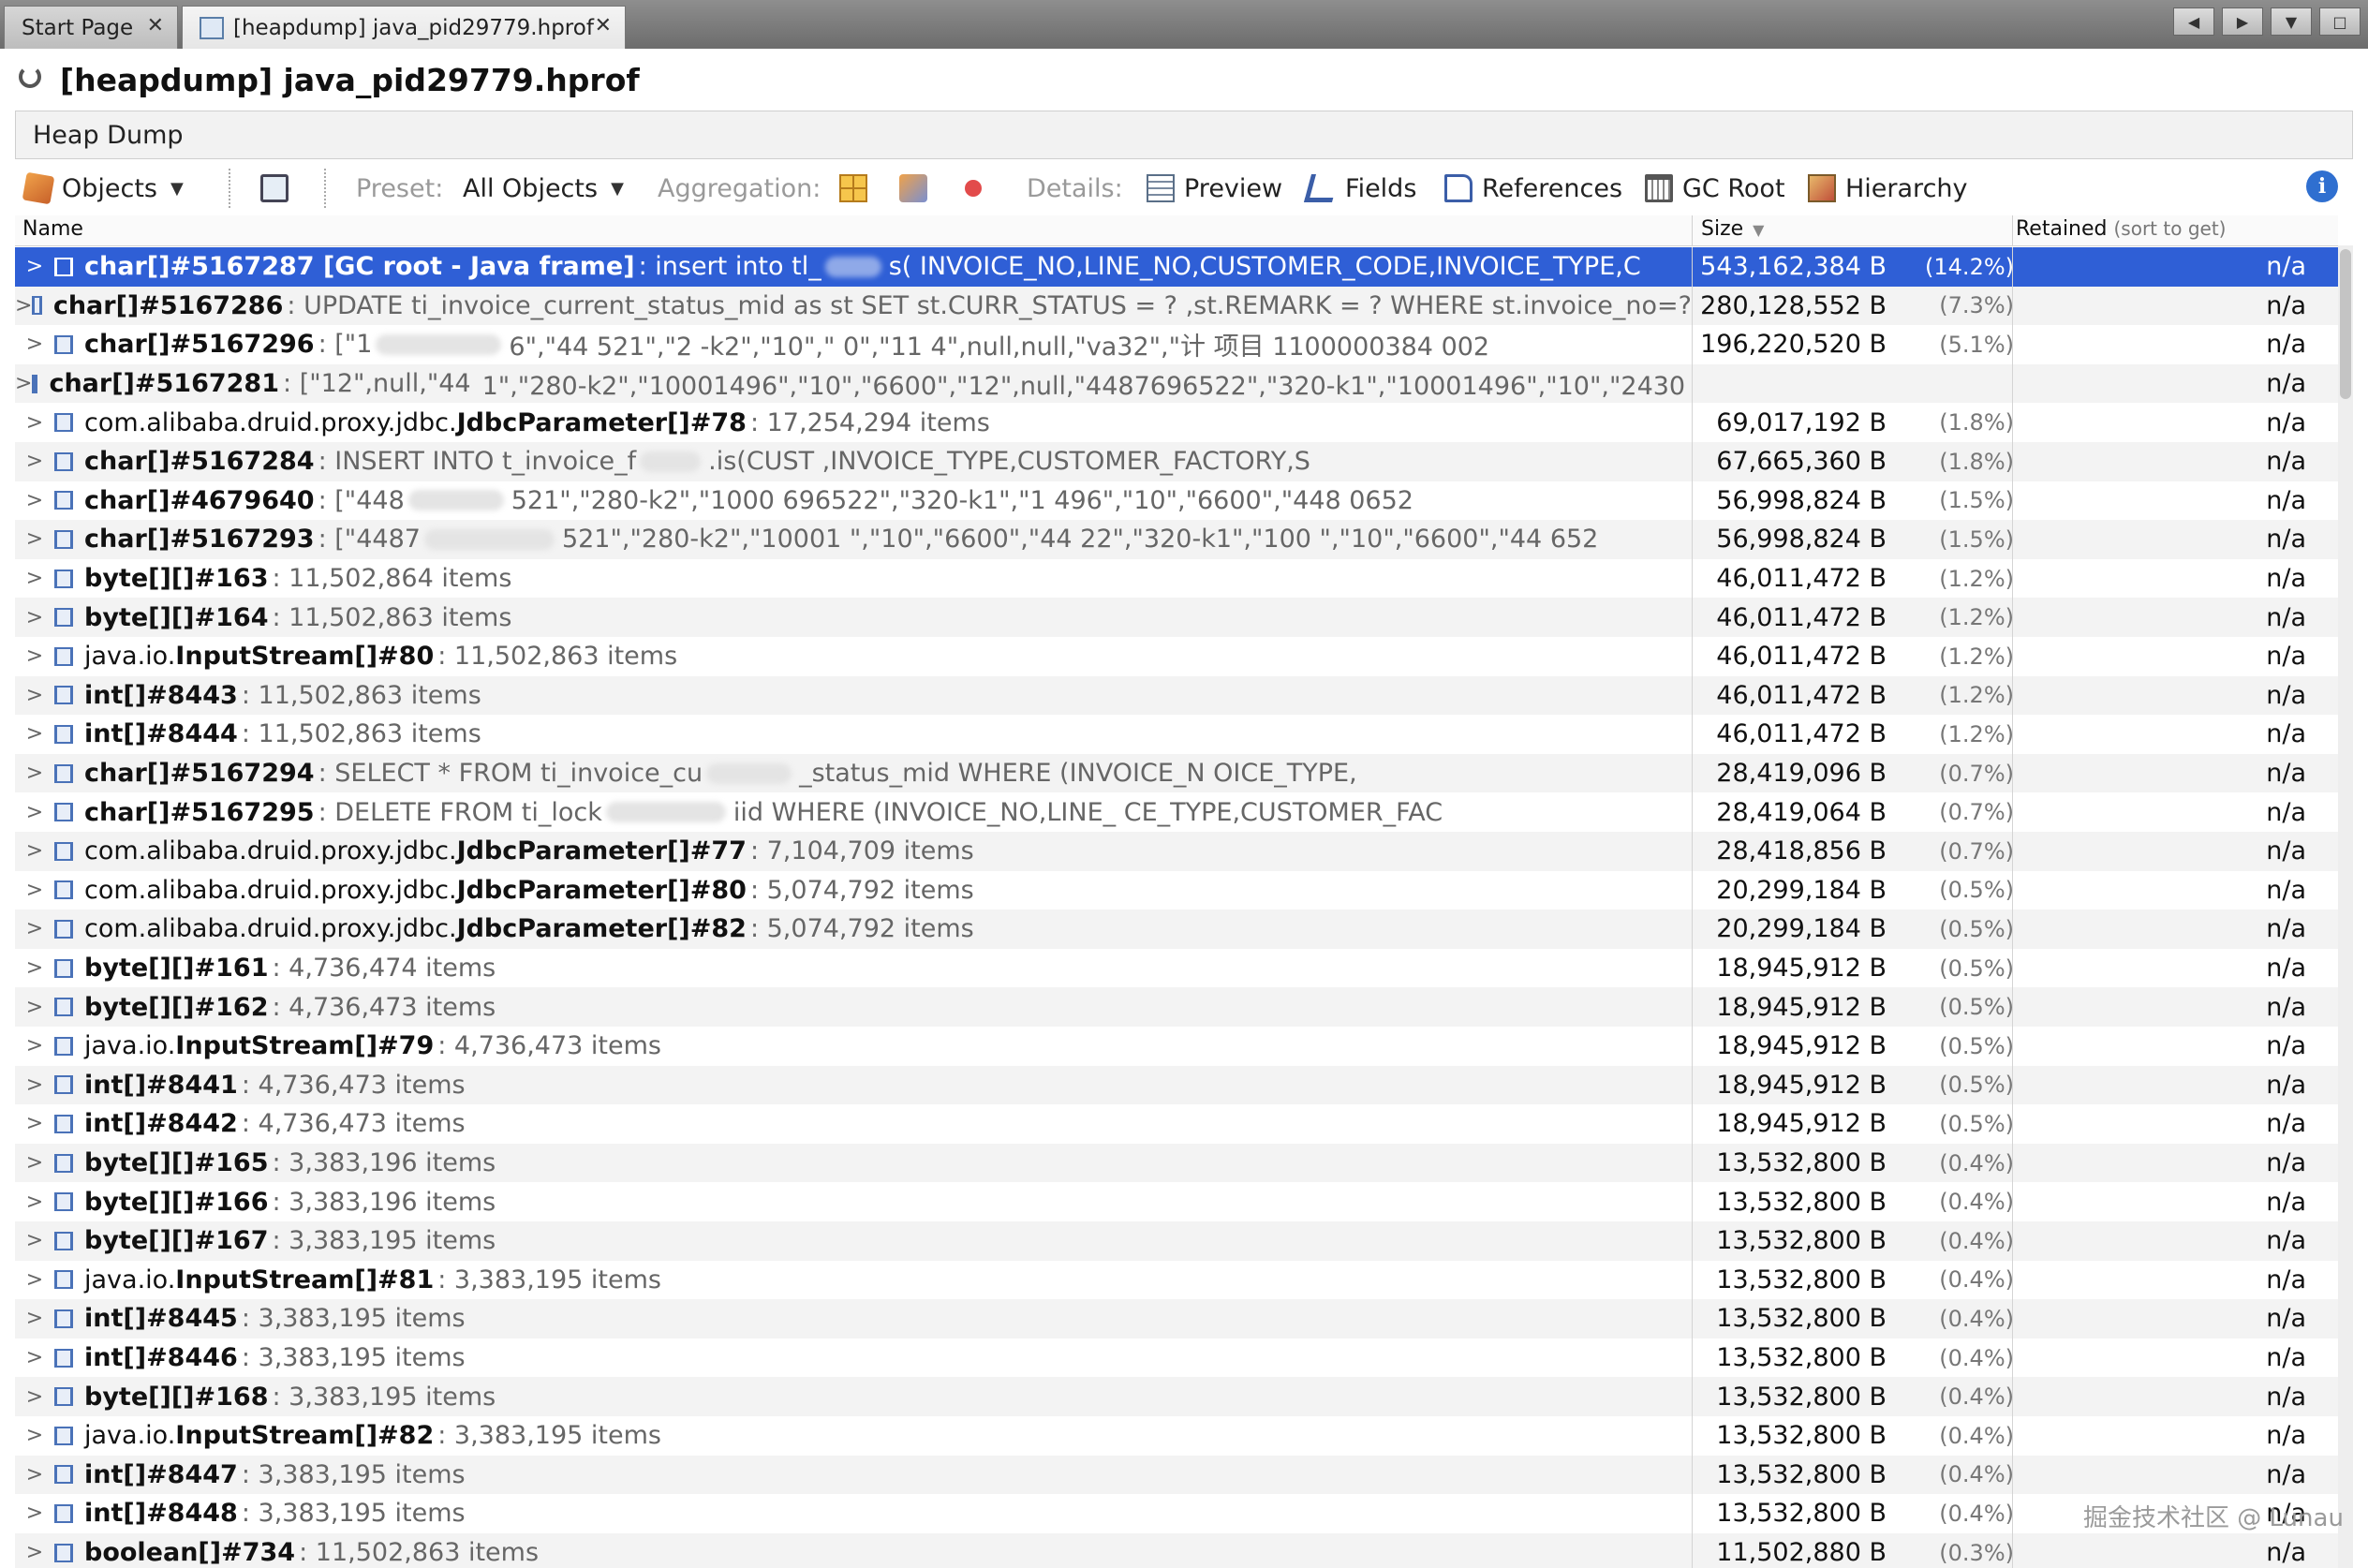 The width and height of the screenshot is (2368, 1568). What do you see at coordinates (1888, 188) in the screenshot?
I see `hierarchy-toggle-button: Hierarchy` at bounding box center [1888, 188].